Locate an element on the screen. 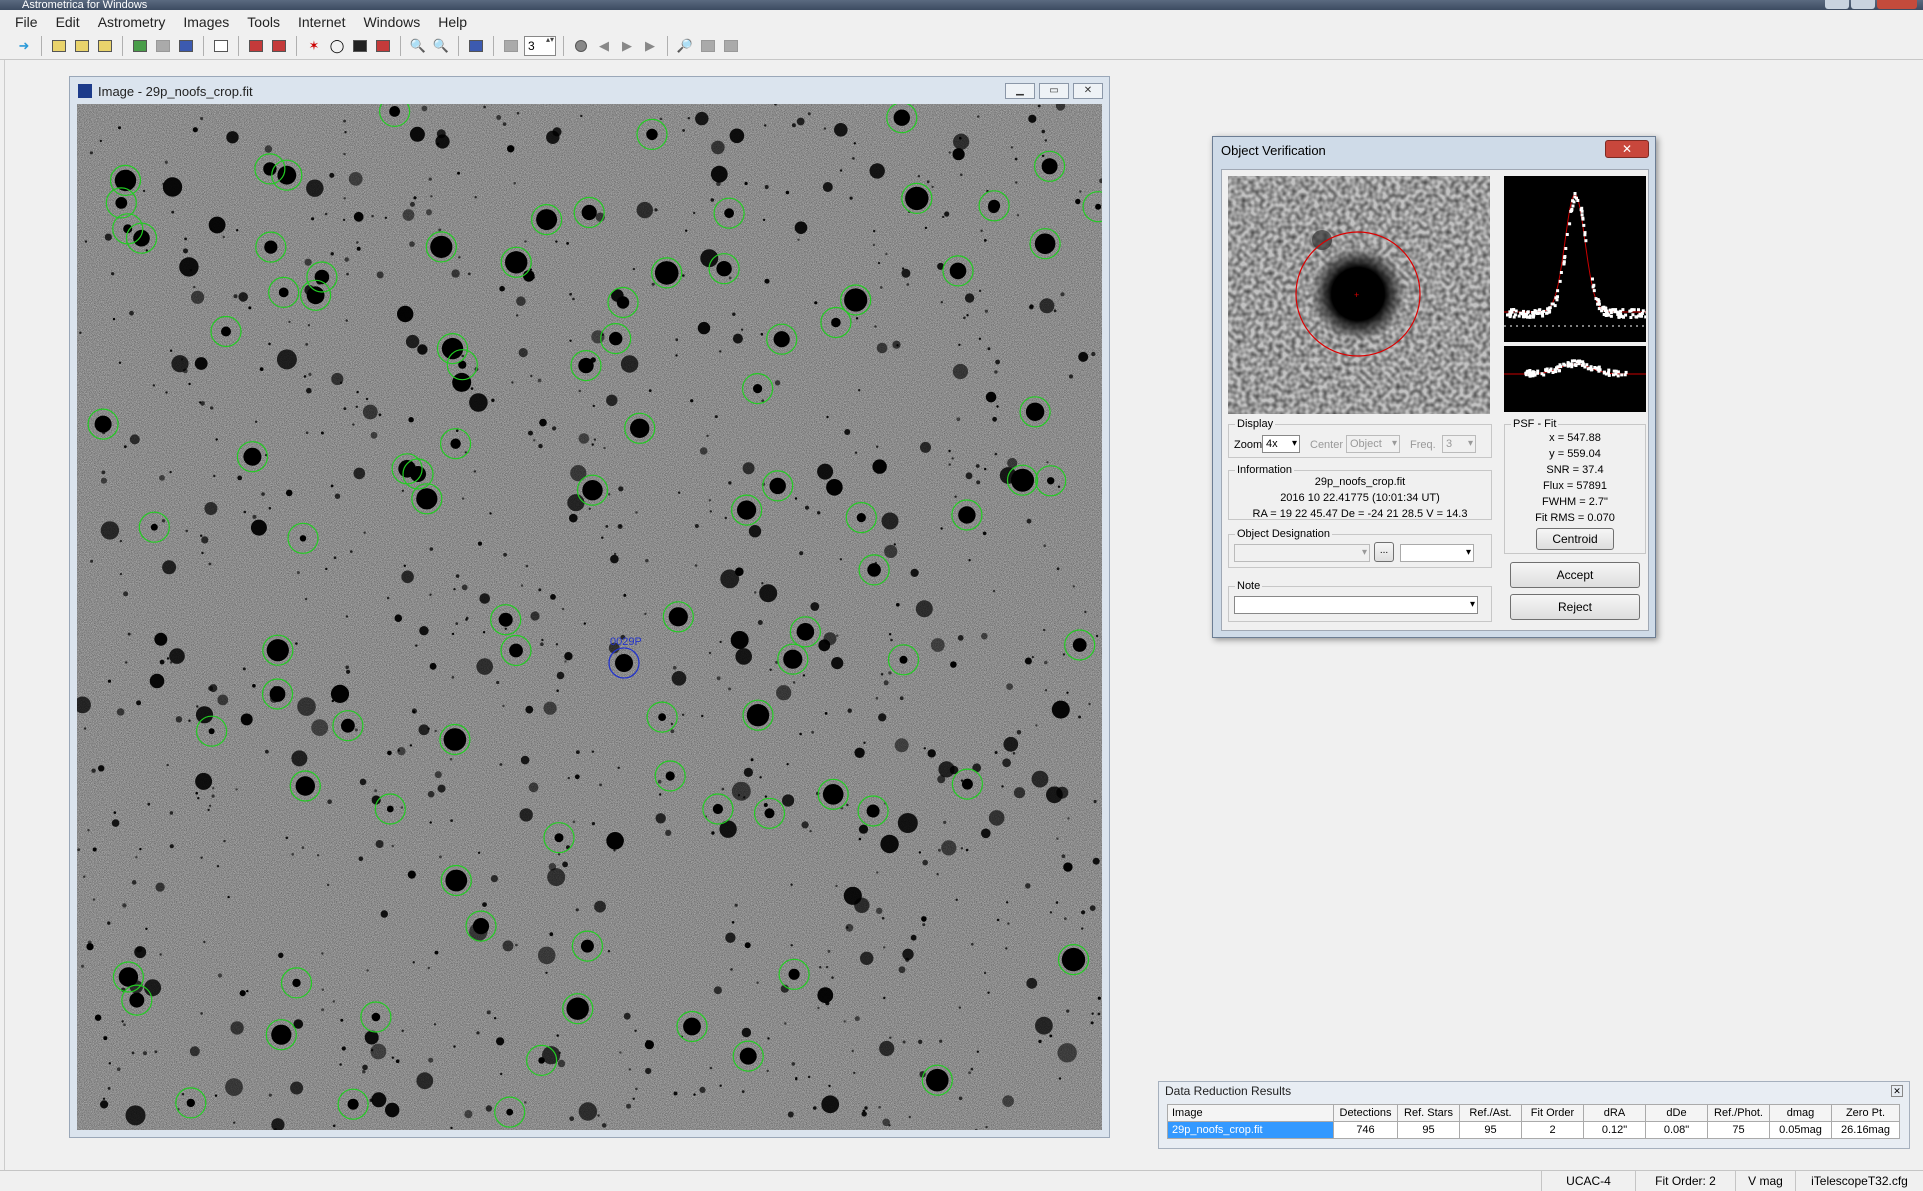 Image resolution: width=1923 pixels, height=1191 pixels. profile-point is located at coordinates (1582, 211).